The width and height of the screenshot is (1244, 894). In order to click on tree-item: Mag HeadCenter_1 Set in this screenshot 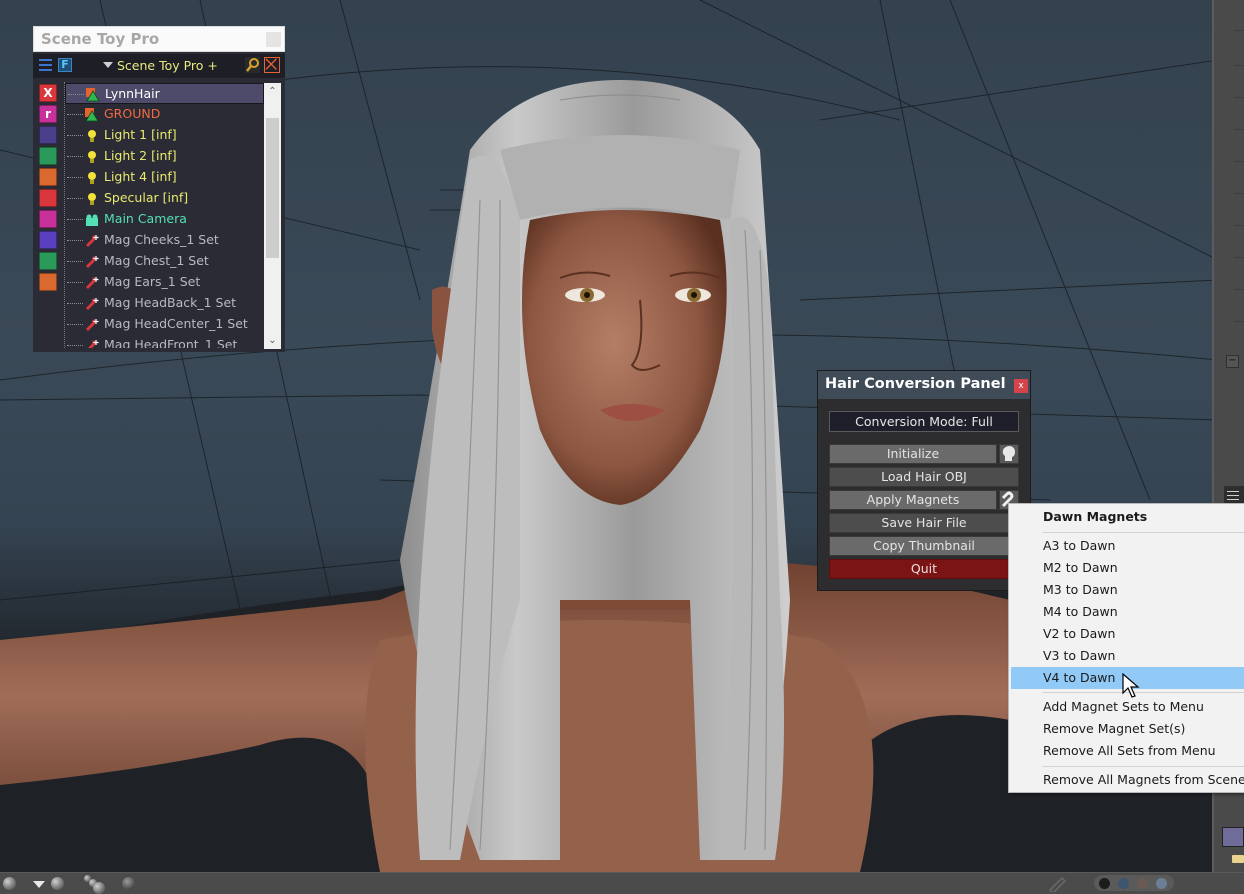, I will do `click(164, 324)`.